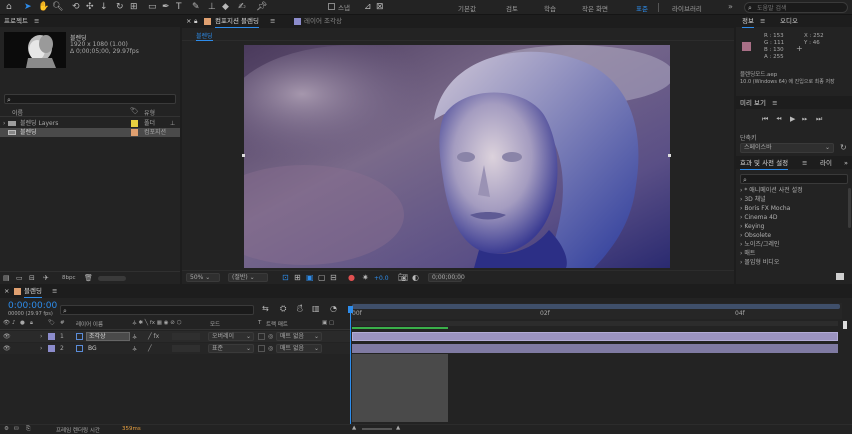 The height and width of the screenshot is (434, 852). What do you see at coordinates (32, 306) in the screenshot?
I see `timeline-timecode: 0:00:00:00` at bounding box center [32, 306].